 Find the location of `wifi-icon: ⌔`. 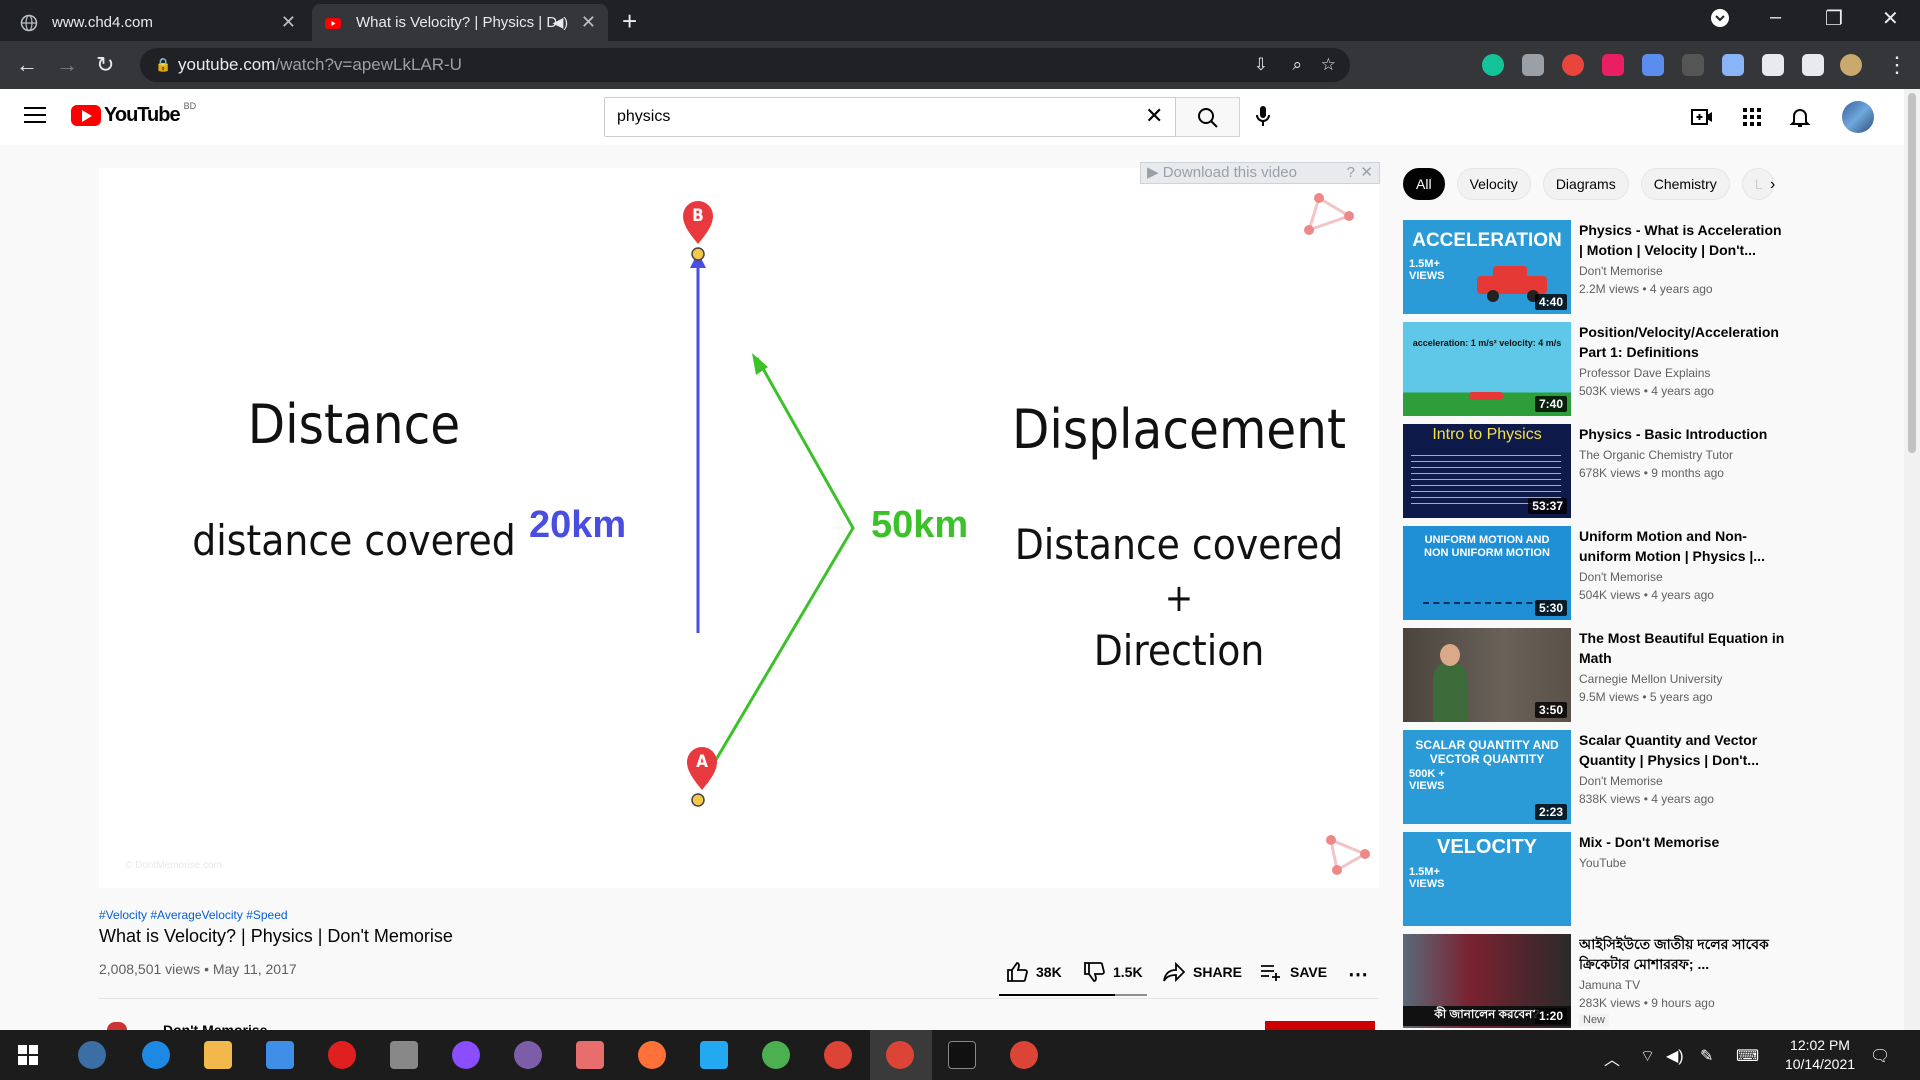

wifi-icon: ⌔ is located at coordinates (1647, 1056).